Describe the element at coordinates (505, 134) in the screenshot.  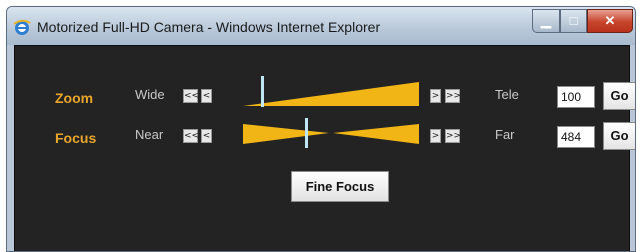
I see `focus-far-label: Far` at that location.